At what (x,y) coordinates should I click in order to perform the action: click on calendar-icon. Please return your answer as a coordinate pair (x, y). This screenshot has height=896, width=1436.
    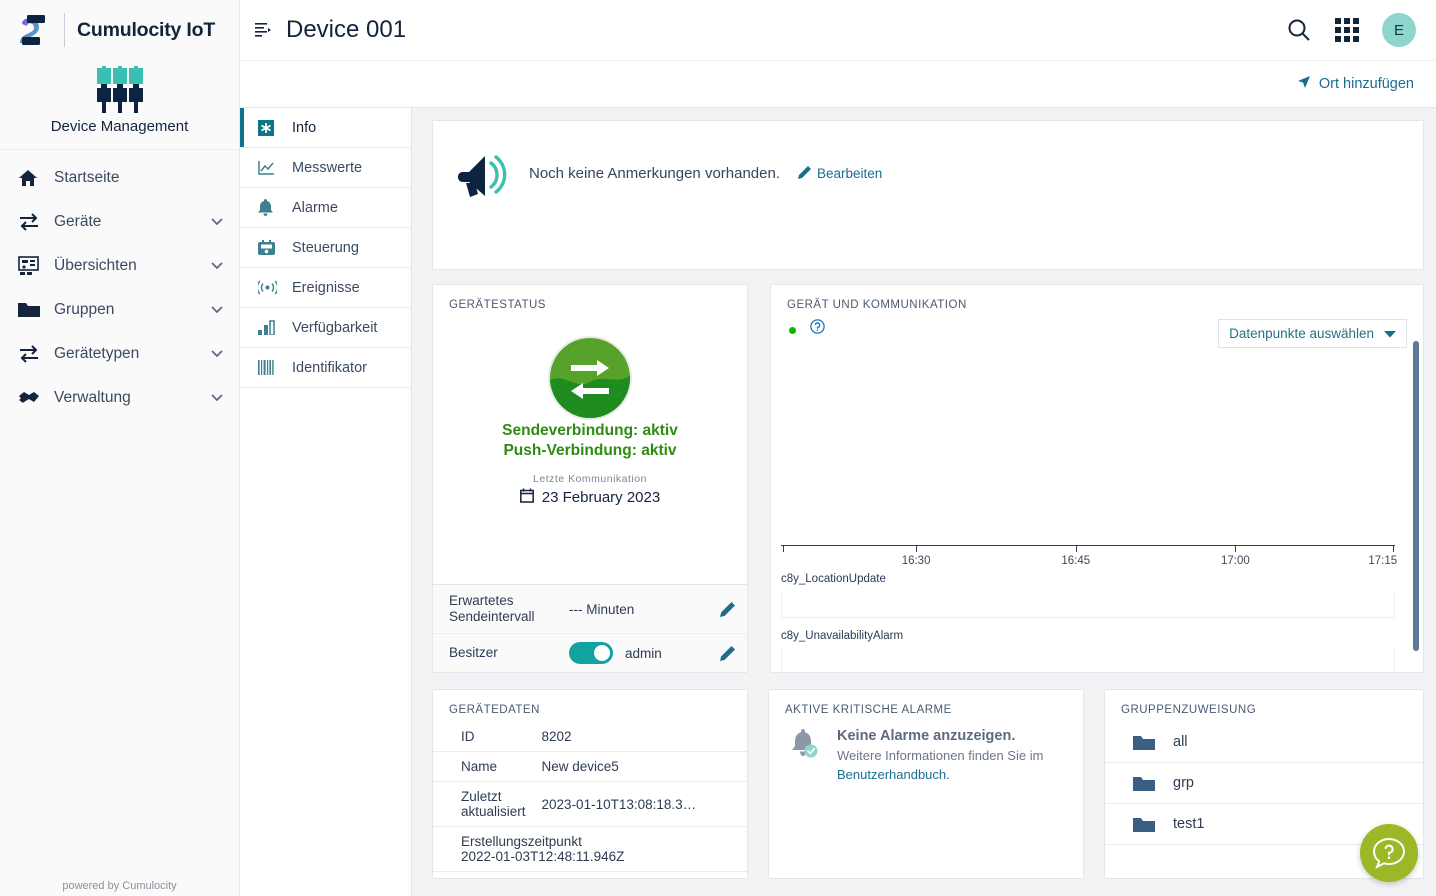
    Looking at the image, I should click on (526, 497).